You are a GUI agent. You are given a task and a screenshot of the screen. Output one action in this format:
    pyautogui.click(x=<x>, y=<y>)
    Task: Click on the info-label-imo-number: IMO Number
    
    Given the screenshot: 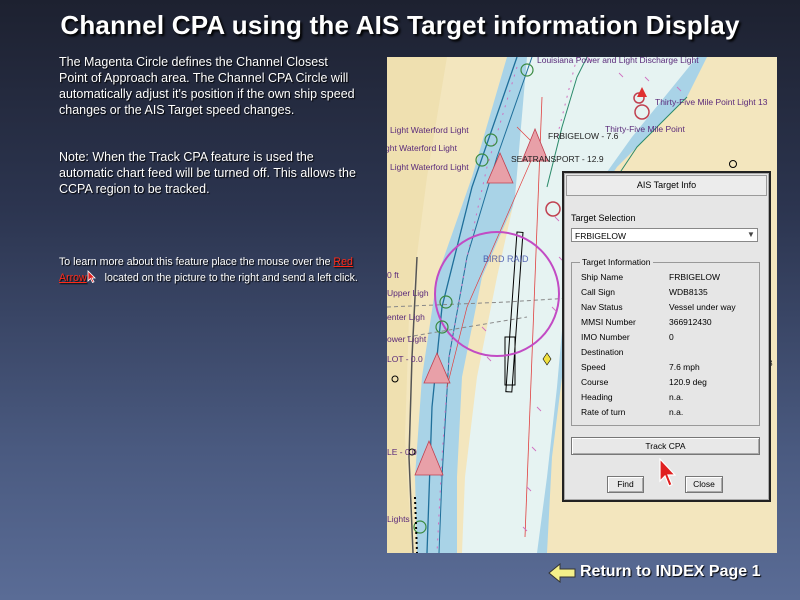 What is the action you would take?
    pyautogui.click(x=605, y=337)
    